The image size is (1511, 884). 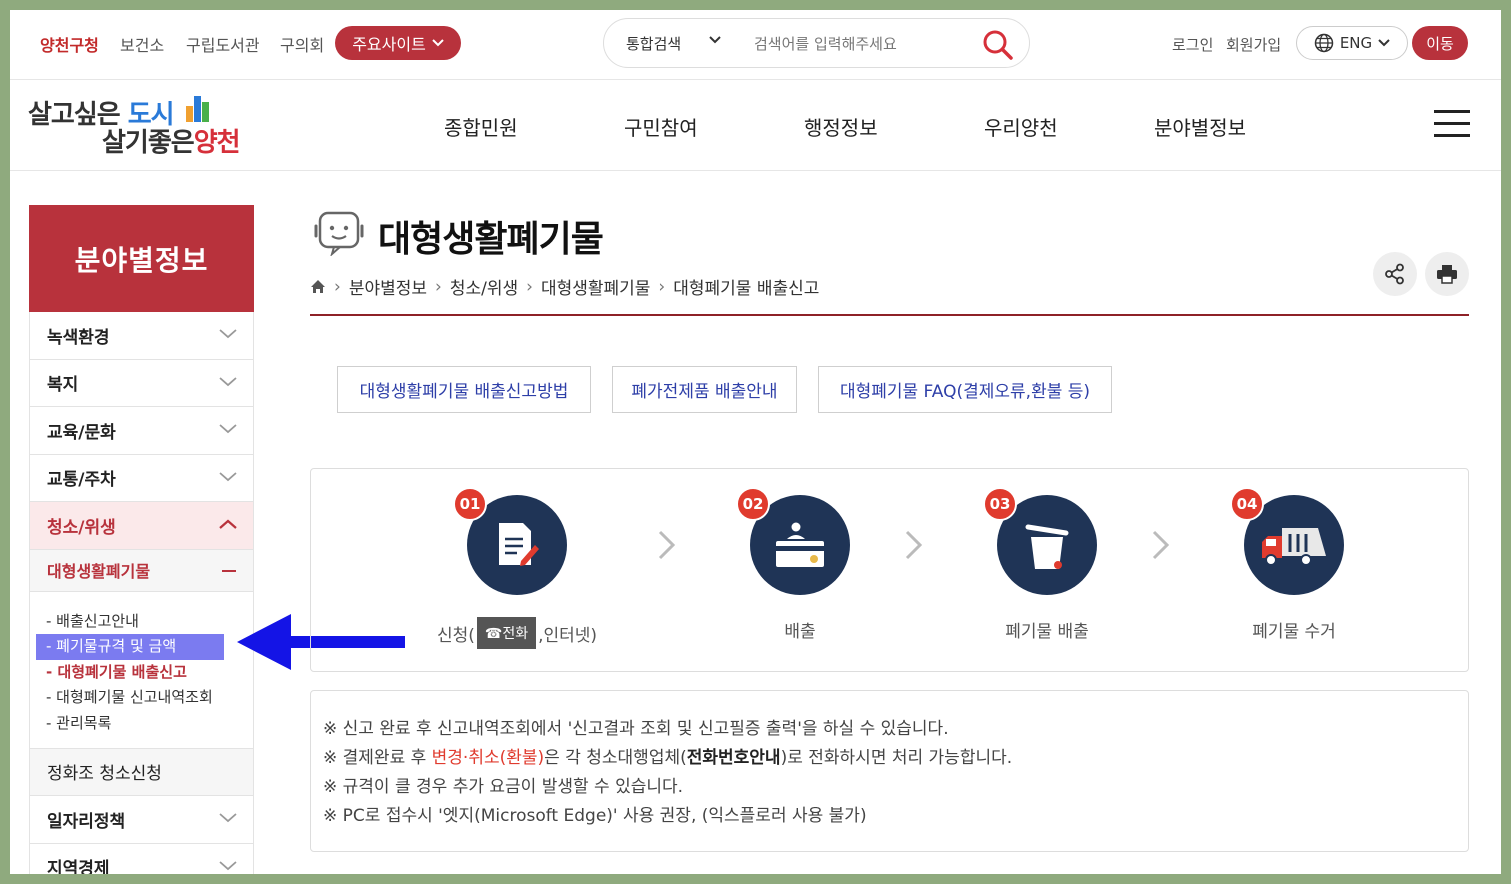 What do you see at coordinates (223, 44) in the screenshot?
I see `link-library: 구립도서관` at bounding box center [223, 44].